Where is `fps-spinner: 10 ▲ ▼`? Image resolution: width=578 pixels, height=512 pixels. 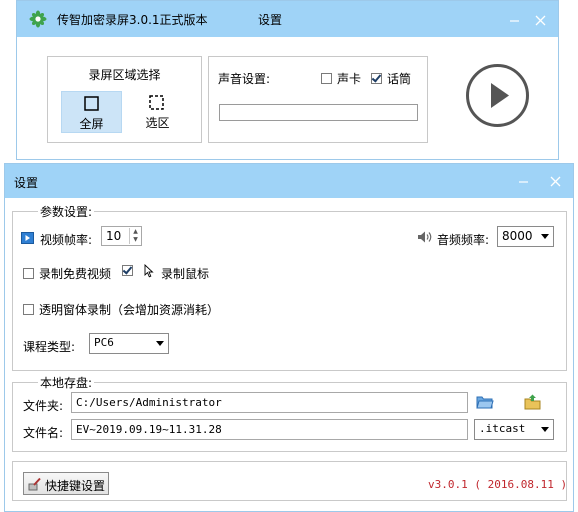 fps-spinner: 10 ▲ ▼ is located at coordinates (121, 236).